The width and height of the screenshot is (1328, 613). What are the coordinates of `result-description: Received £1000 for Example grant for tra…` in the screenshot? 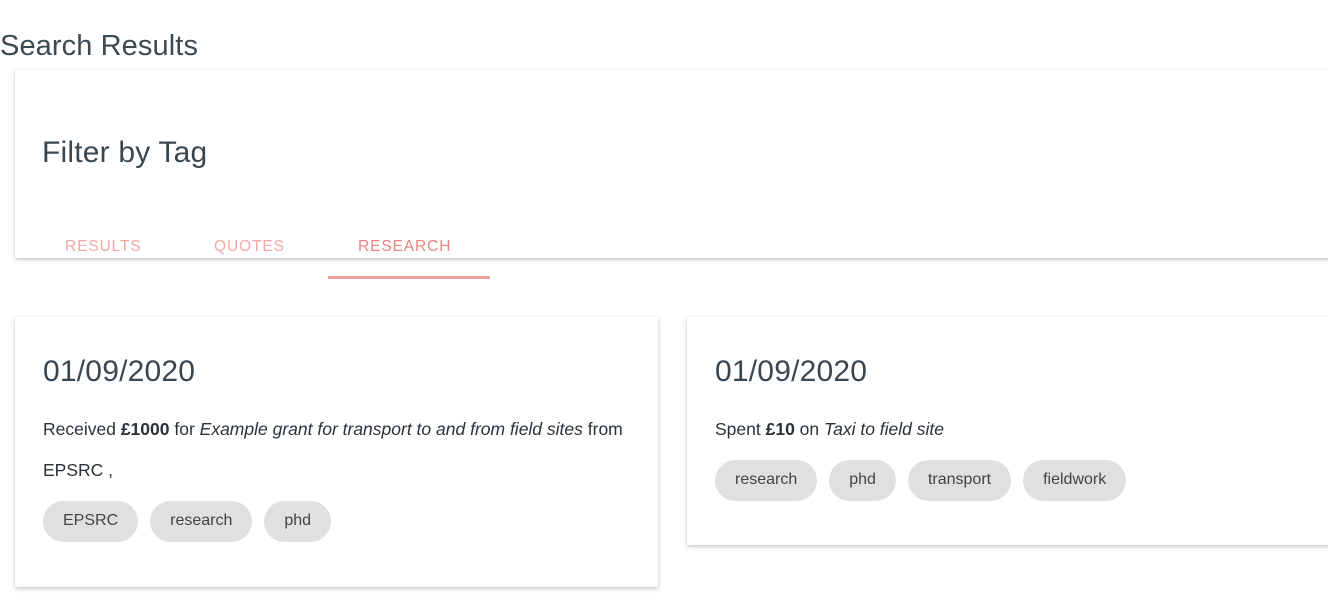 It's located at (336, 450).